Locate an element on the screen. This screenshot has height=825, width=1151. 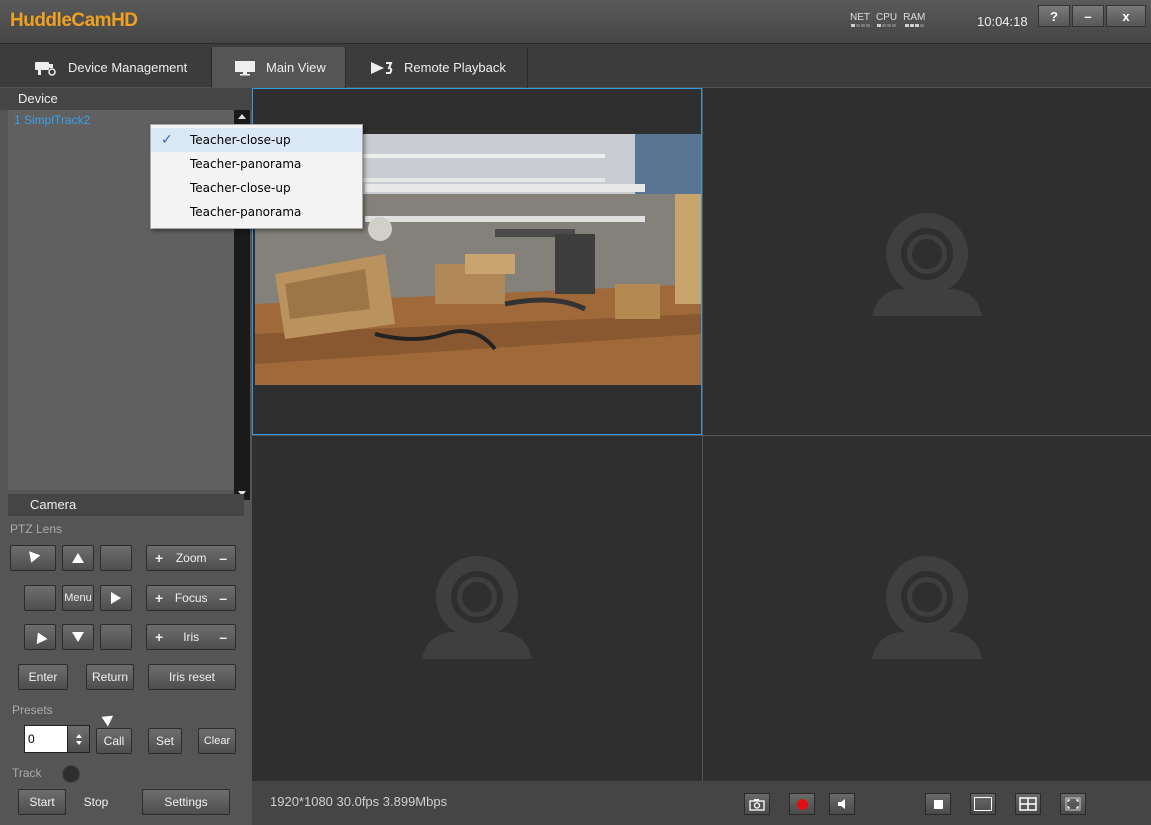
track-start-button: Start is located at coordinates (42, 802).